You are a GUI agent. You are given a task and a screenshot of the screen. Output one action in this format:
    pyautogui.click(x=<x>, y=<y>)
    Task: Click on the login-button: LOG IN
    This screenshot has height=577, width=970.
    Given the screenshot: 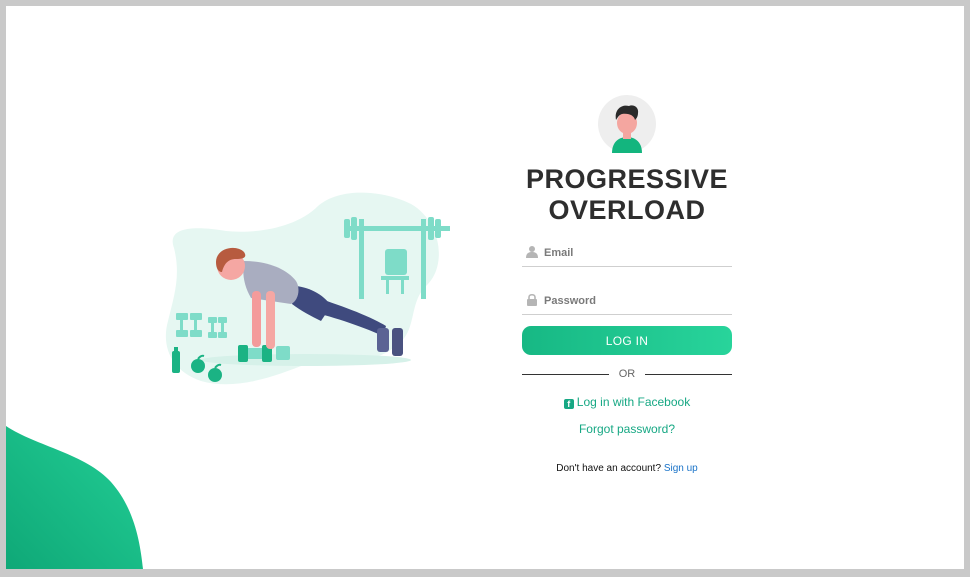 What is the action you would take?
    pyautogui.click(x=627, y=340)
    